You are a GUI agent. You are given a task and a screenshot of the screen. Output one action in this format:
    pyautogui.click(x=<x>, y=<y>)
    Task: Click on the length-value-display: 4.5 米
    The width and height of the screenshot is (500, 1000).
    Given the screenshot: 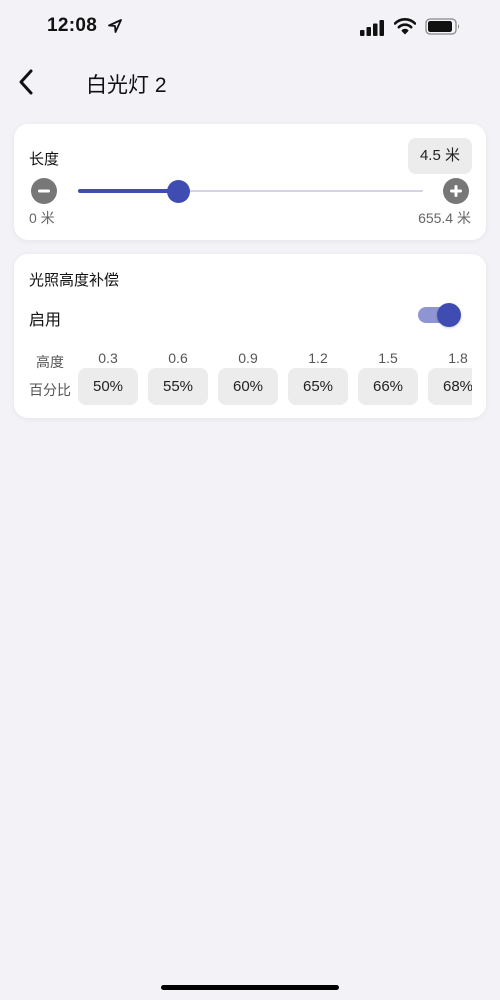 What is the action you would take?
    pyautogui.click(x=439, y=156)
    